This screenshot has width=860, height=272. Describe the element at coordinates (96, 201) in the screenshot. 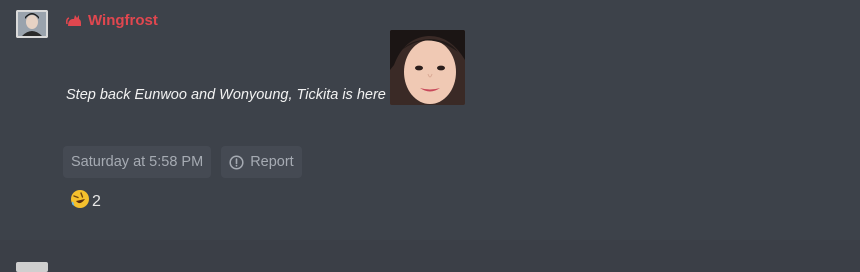

I see `reaction-count: 2` at that location.